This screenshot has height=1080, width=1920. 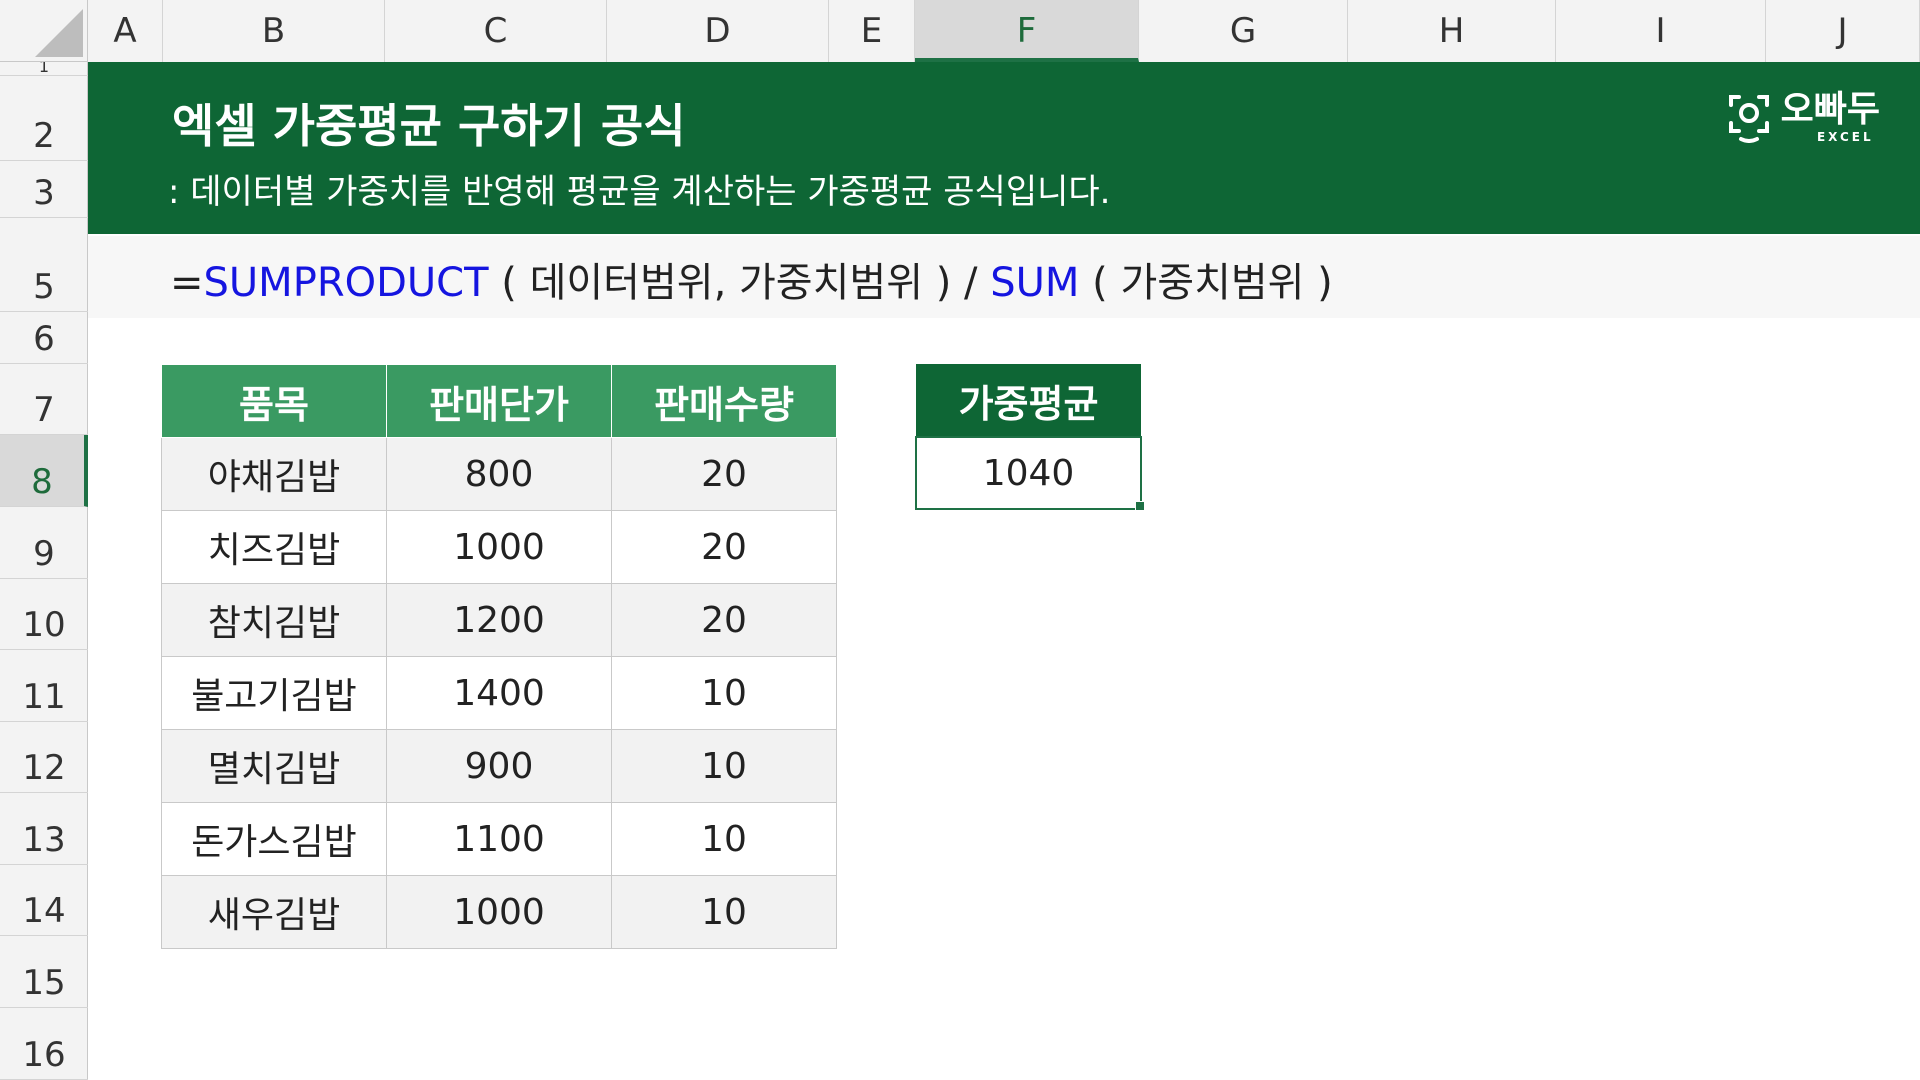 What do you see at coordinates (44, 972) in the screenshot?
I see `row-header-15: 15` at bounding box center [44, 972].